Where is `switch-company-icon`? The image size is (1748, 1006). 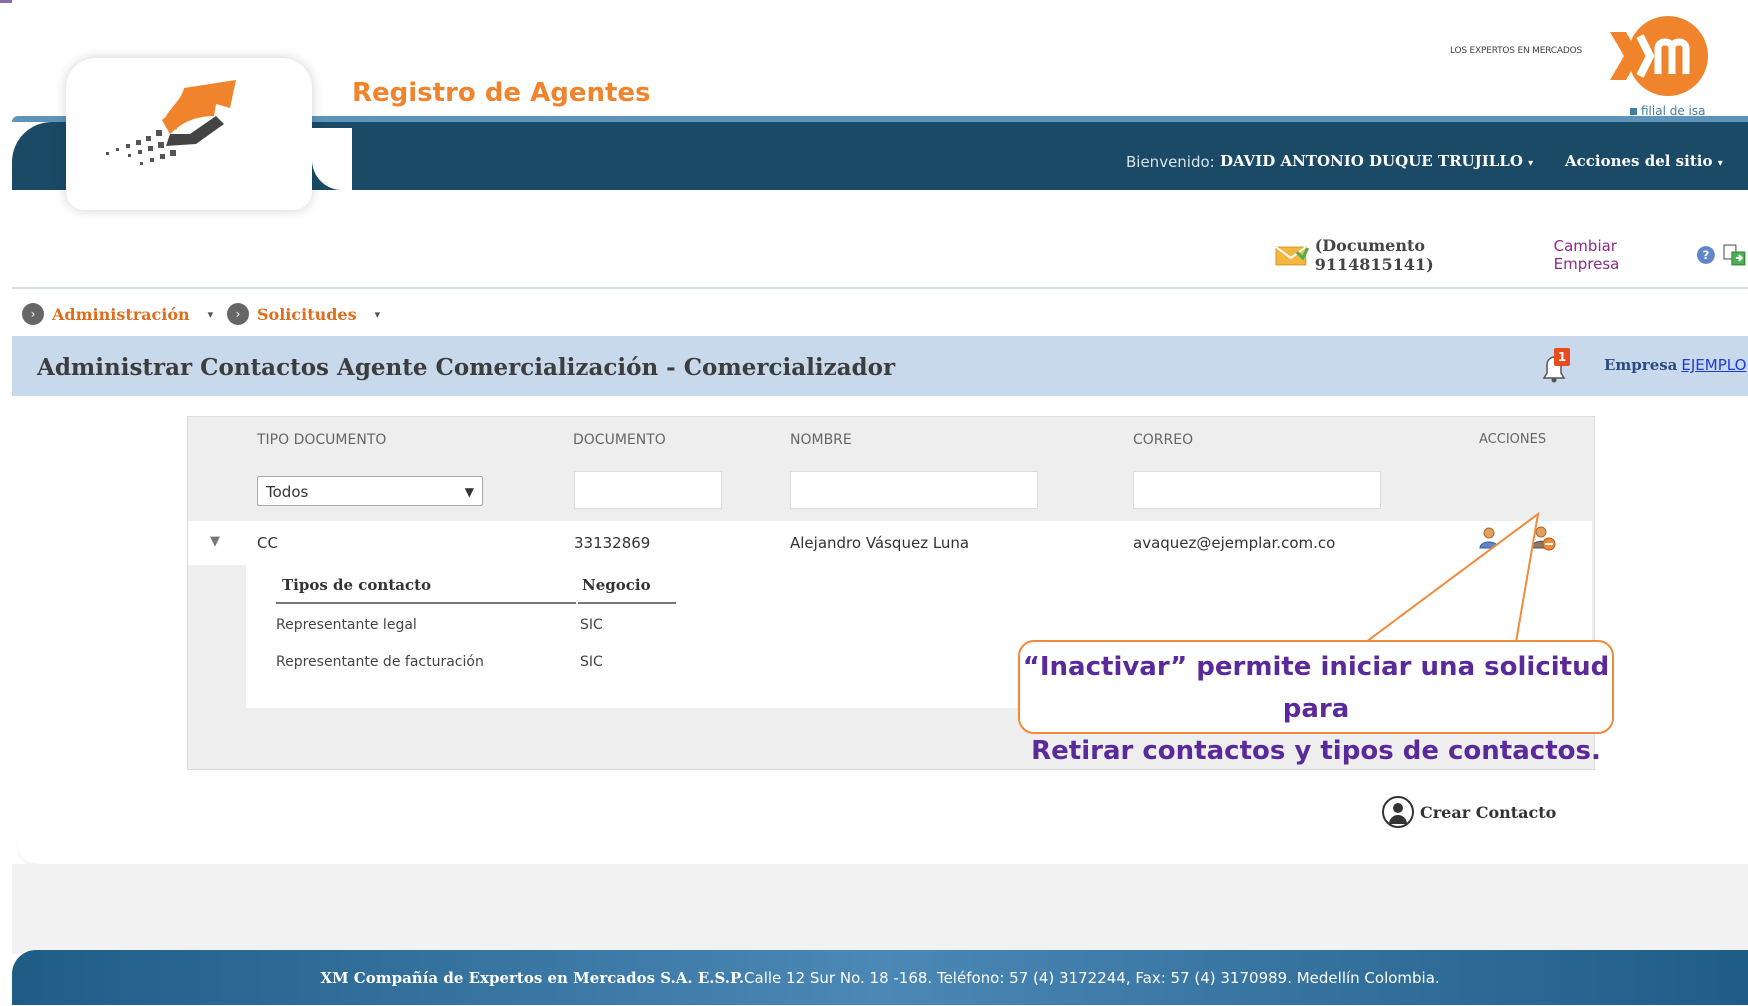 switch-company-icon is located at coordinates (1735, 255).